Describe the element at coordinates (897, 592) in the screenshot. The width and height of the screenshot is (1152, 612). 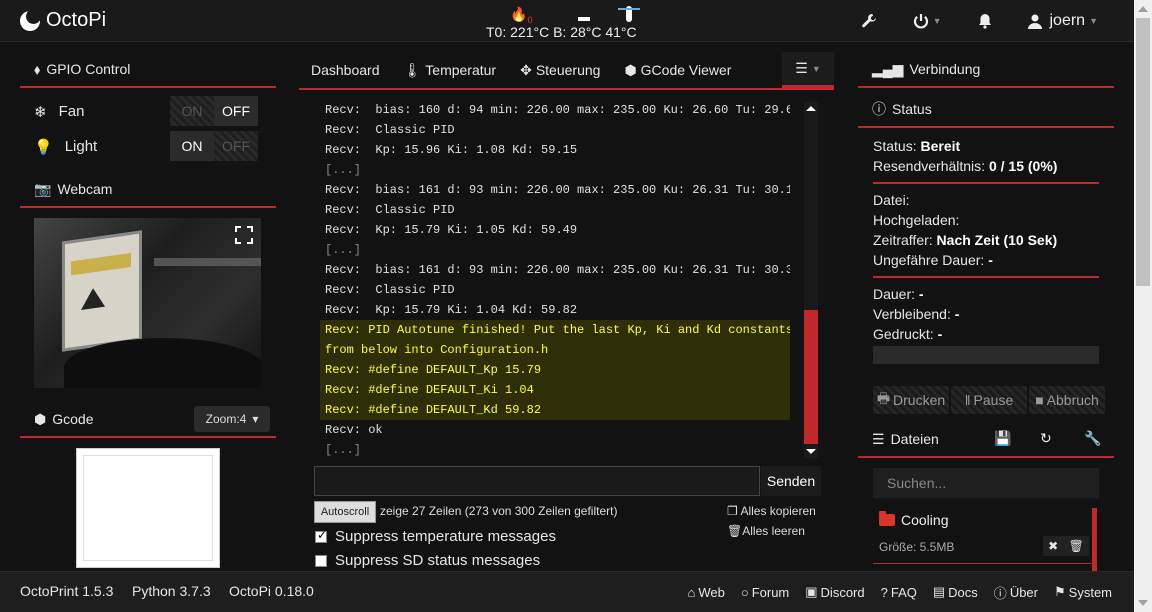
I see `footer-link-faq: ? FAQ` at that location.